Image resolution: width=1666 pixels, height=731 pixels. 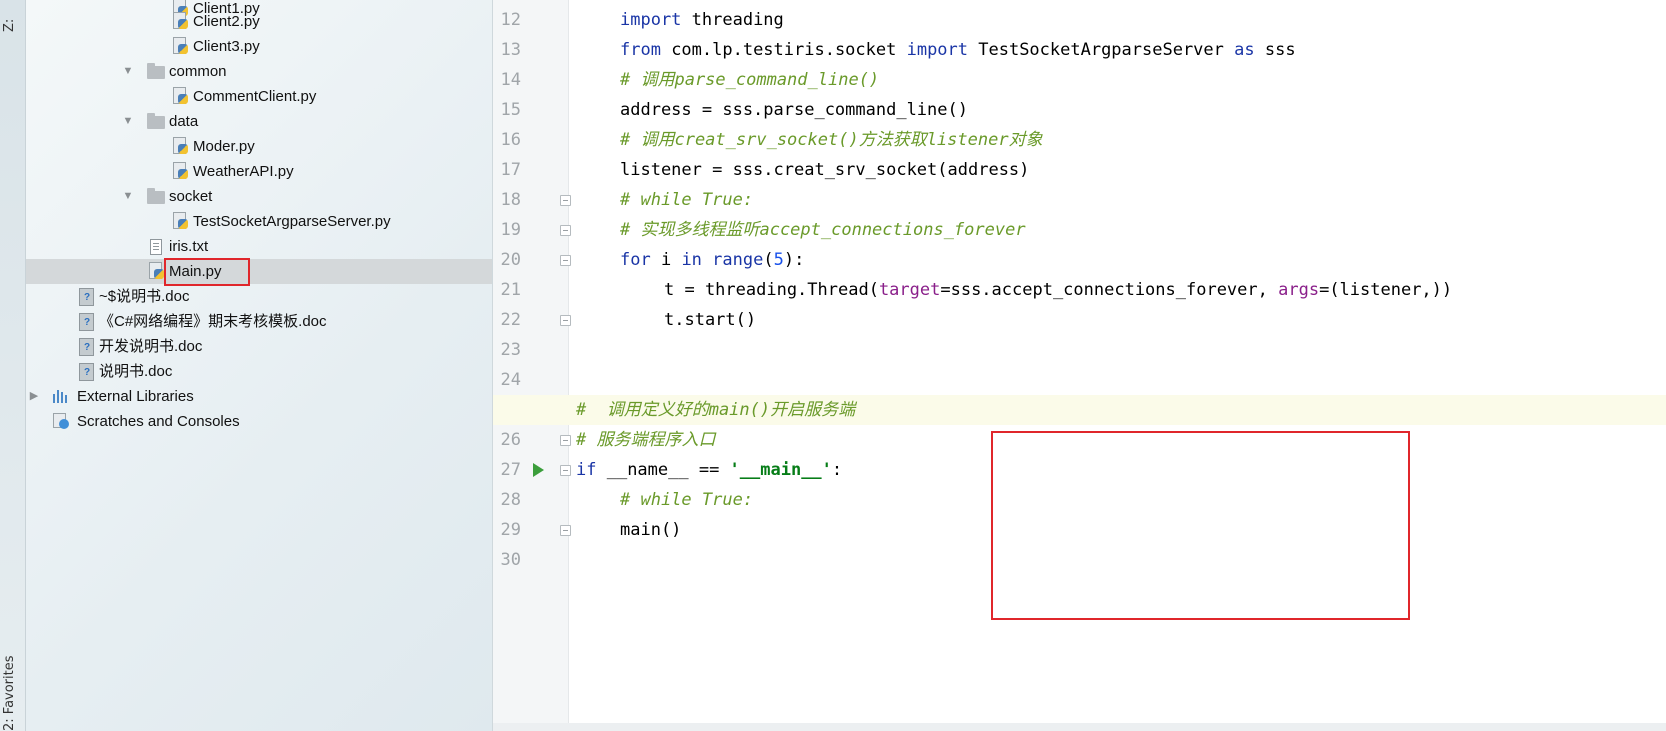 I want to click on tree-item-label: 说明书.doc, so click(x=136, y=371).